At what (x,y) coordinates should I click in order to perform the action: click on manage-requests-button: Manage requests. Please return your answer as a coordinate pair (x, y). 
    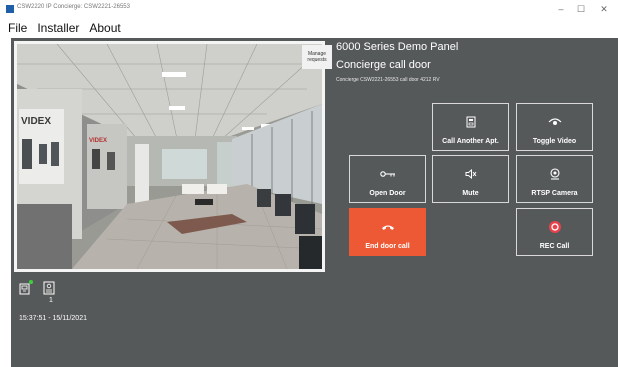
    Looking at the image, I should click on (317, 57).